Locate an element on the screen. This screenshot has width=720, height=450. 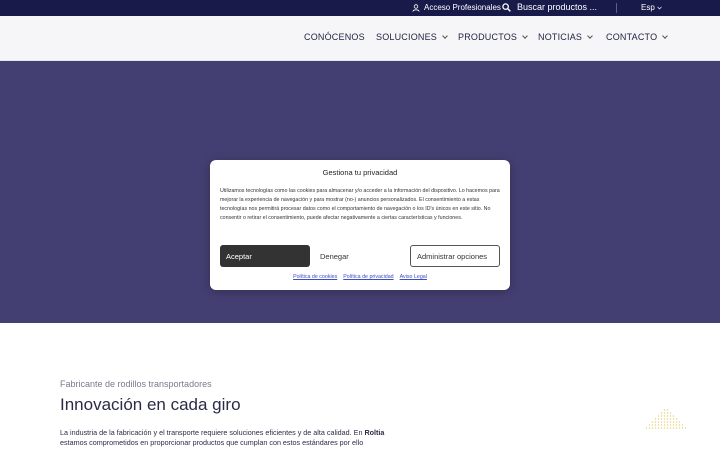
accept-button-label: Aceptar is located at coordinates (239, 256).